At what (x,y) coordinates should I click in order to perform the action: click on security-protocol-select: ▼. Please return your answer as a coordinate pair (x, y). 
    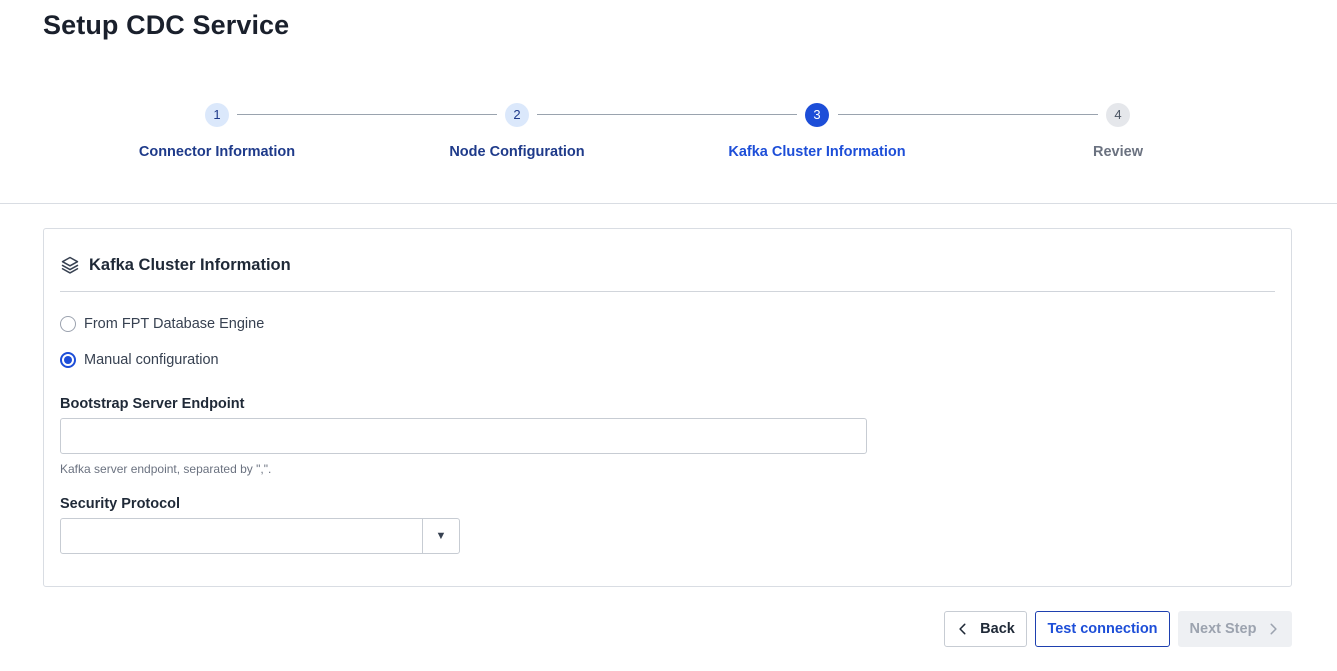
    Looking at the image, I should click on (260, 536).